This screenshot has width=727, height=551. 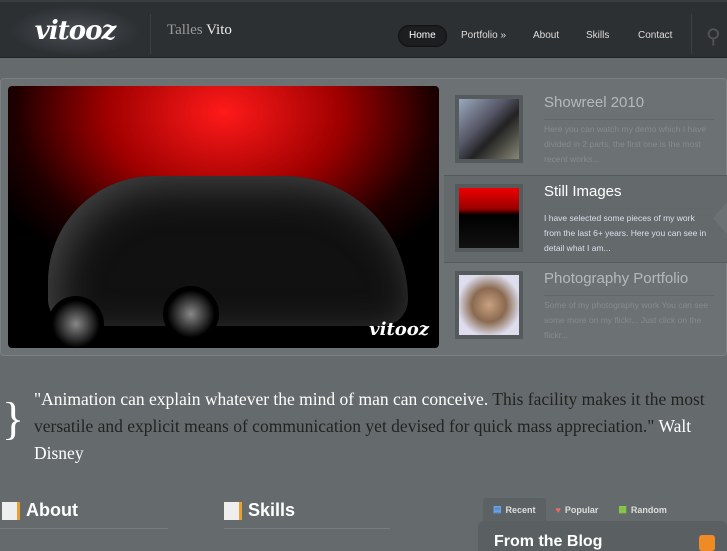 I want to click on nav-portfolio: Portfolio », so click(x=483, y=36).